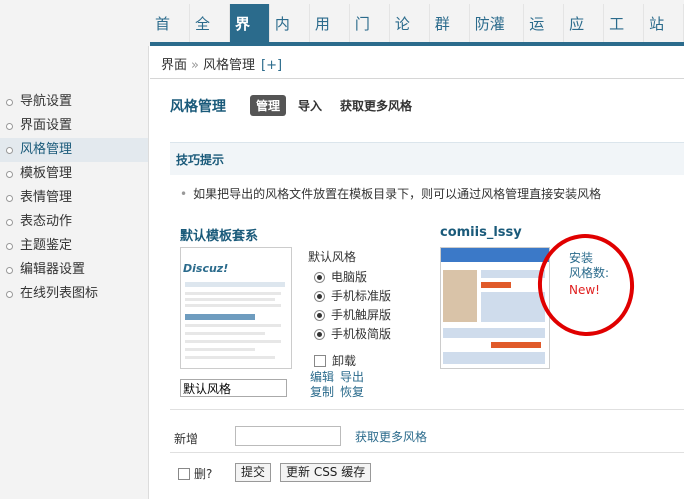 This screenshot has width=684, height=499. Describe the element at coordinates (74, 150) in the screenshot. I see `sidebar-item-style-management: 风格管理` at that location.